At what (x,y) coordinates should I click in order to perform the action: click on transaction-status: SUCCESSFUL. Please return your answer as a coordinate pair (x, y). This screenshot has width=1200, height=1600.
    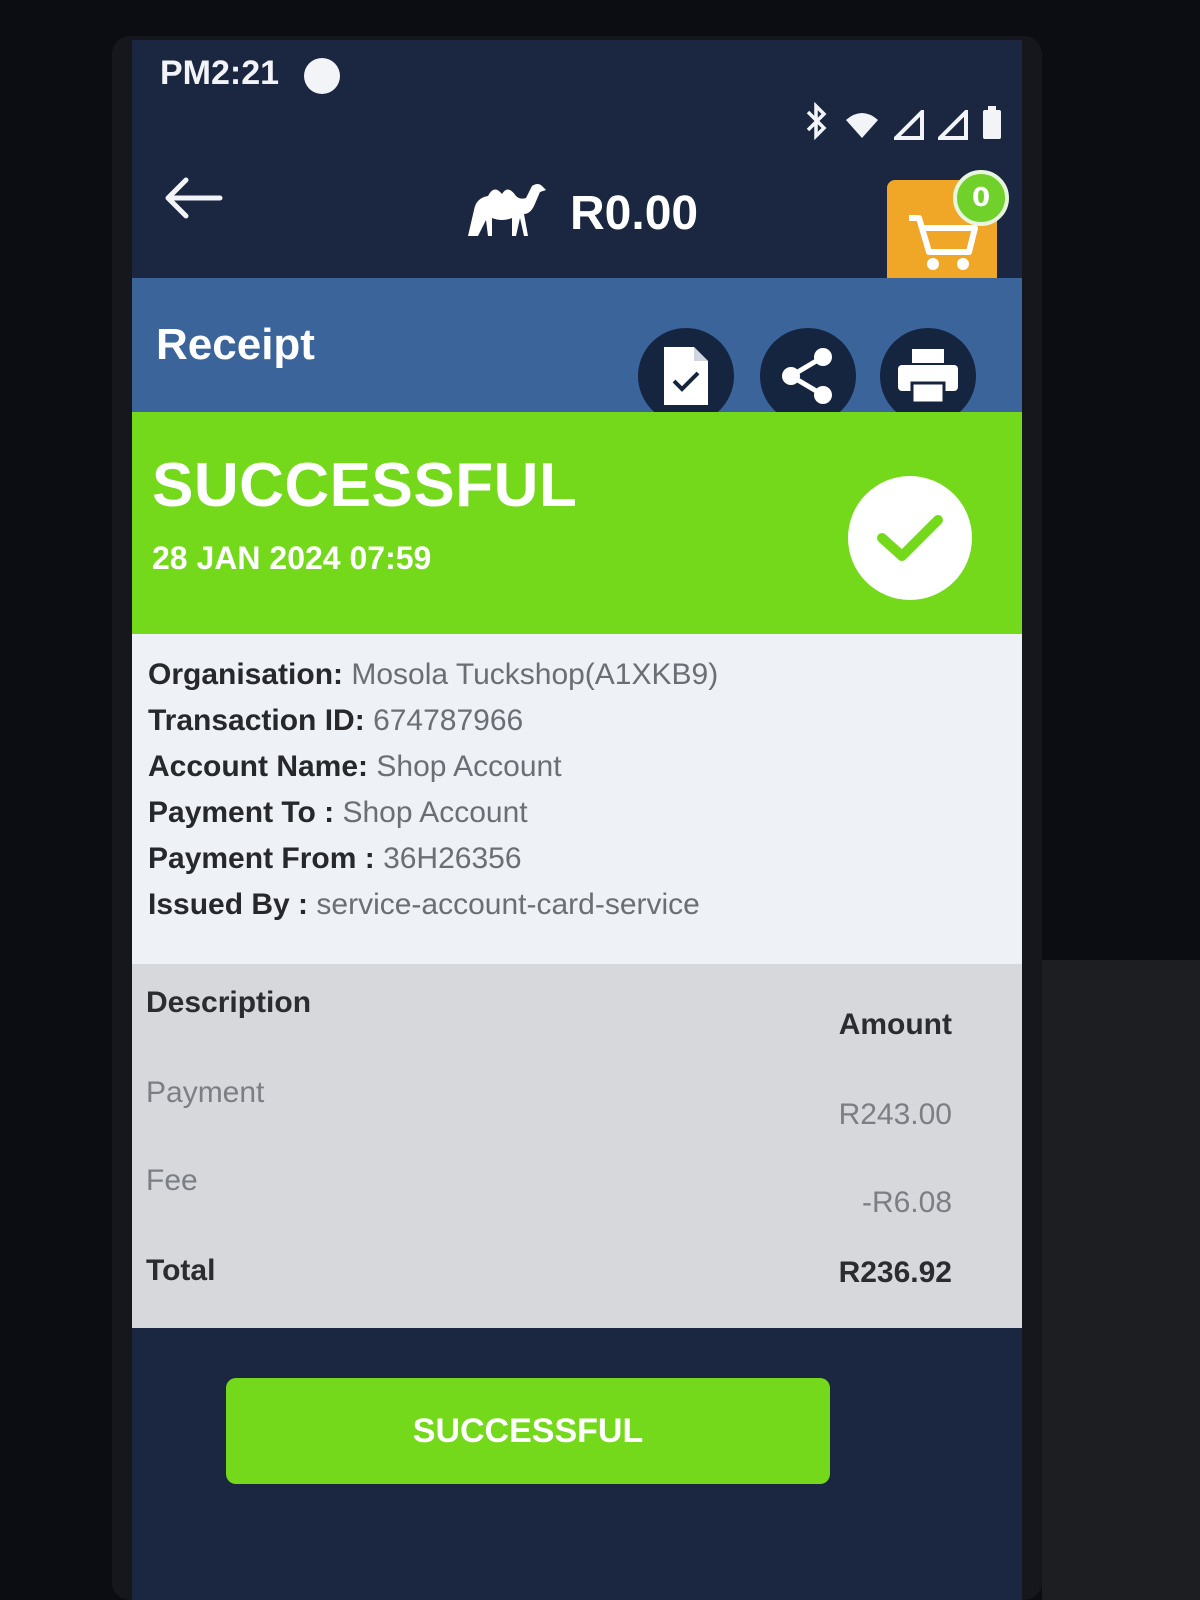
    Looking at the image, I should click on (365, 485).